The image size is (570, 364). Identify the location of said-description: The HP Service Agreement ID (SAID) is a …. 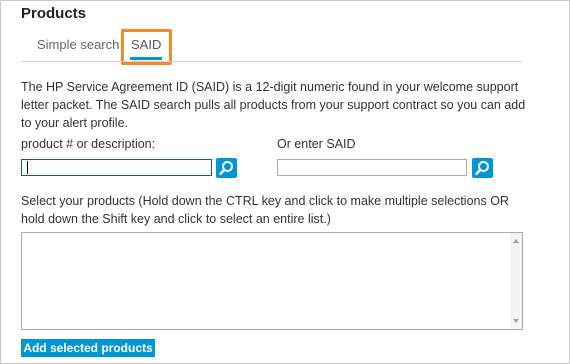
(273, 105).